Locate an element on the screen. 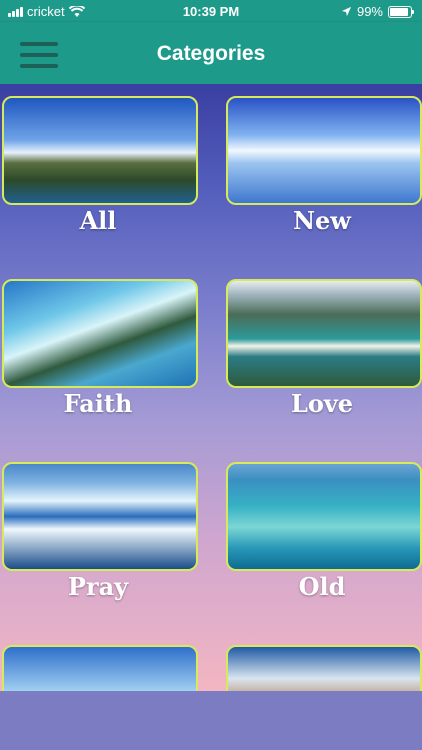  category-image-old is located at coordinates (324, 516).